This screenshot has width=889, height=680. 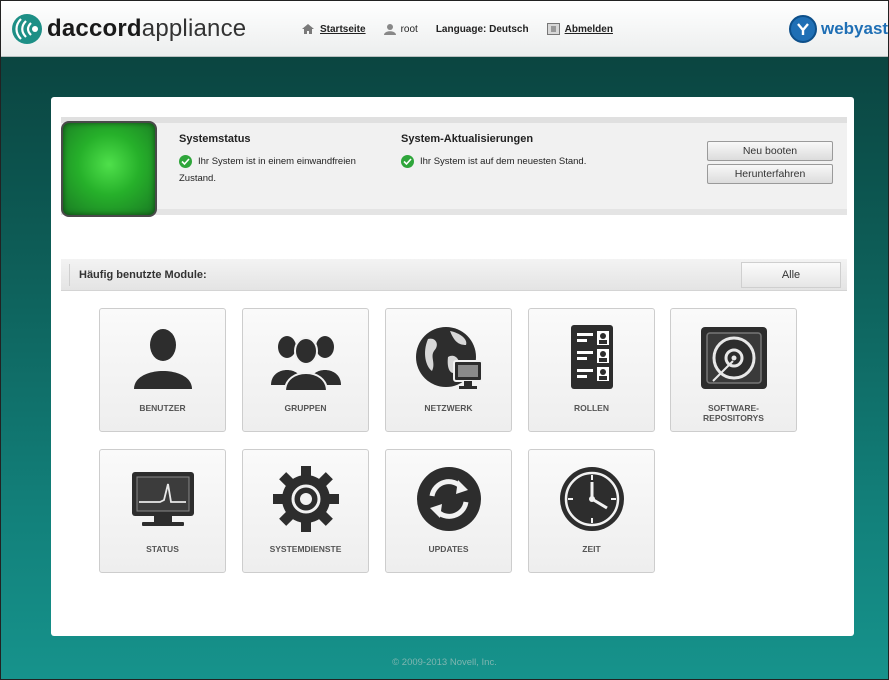 I want to click on module-tile-updates: UPDATES, so click(x=448, y=511).